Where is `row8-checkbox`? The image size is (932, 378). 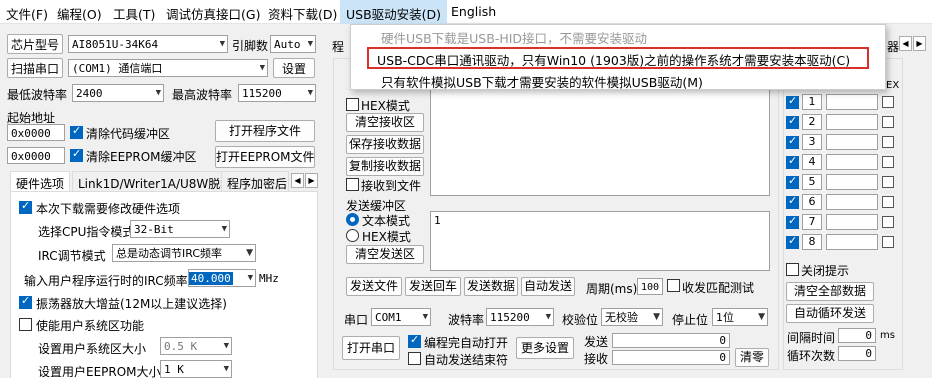
row8-checkbox is located at coordinates (792, 241).